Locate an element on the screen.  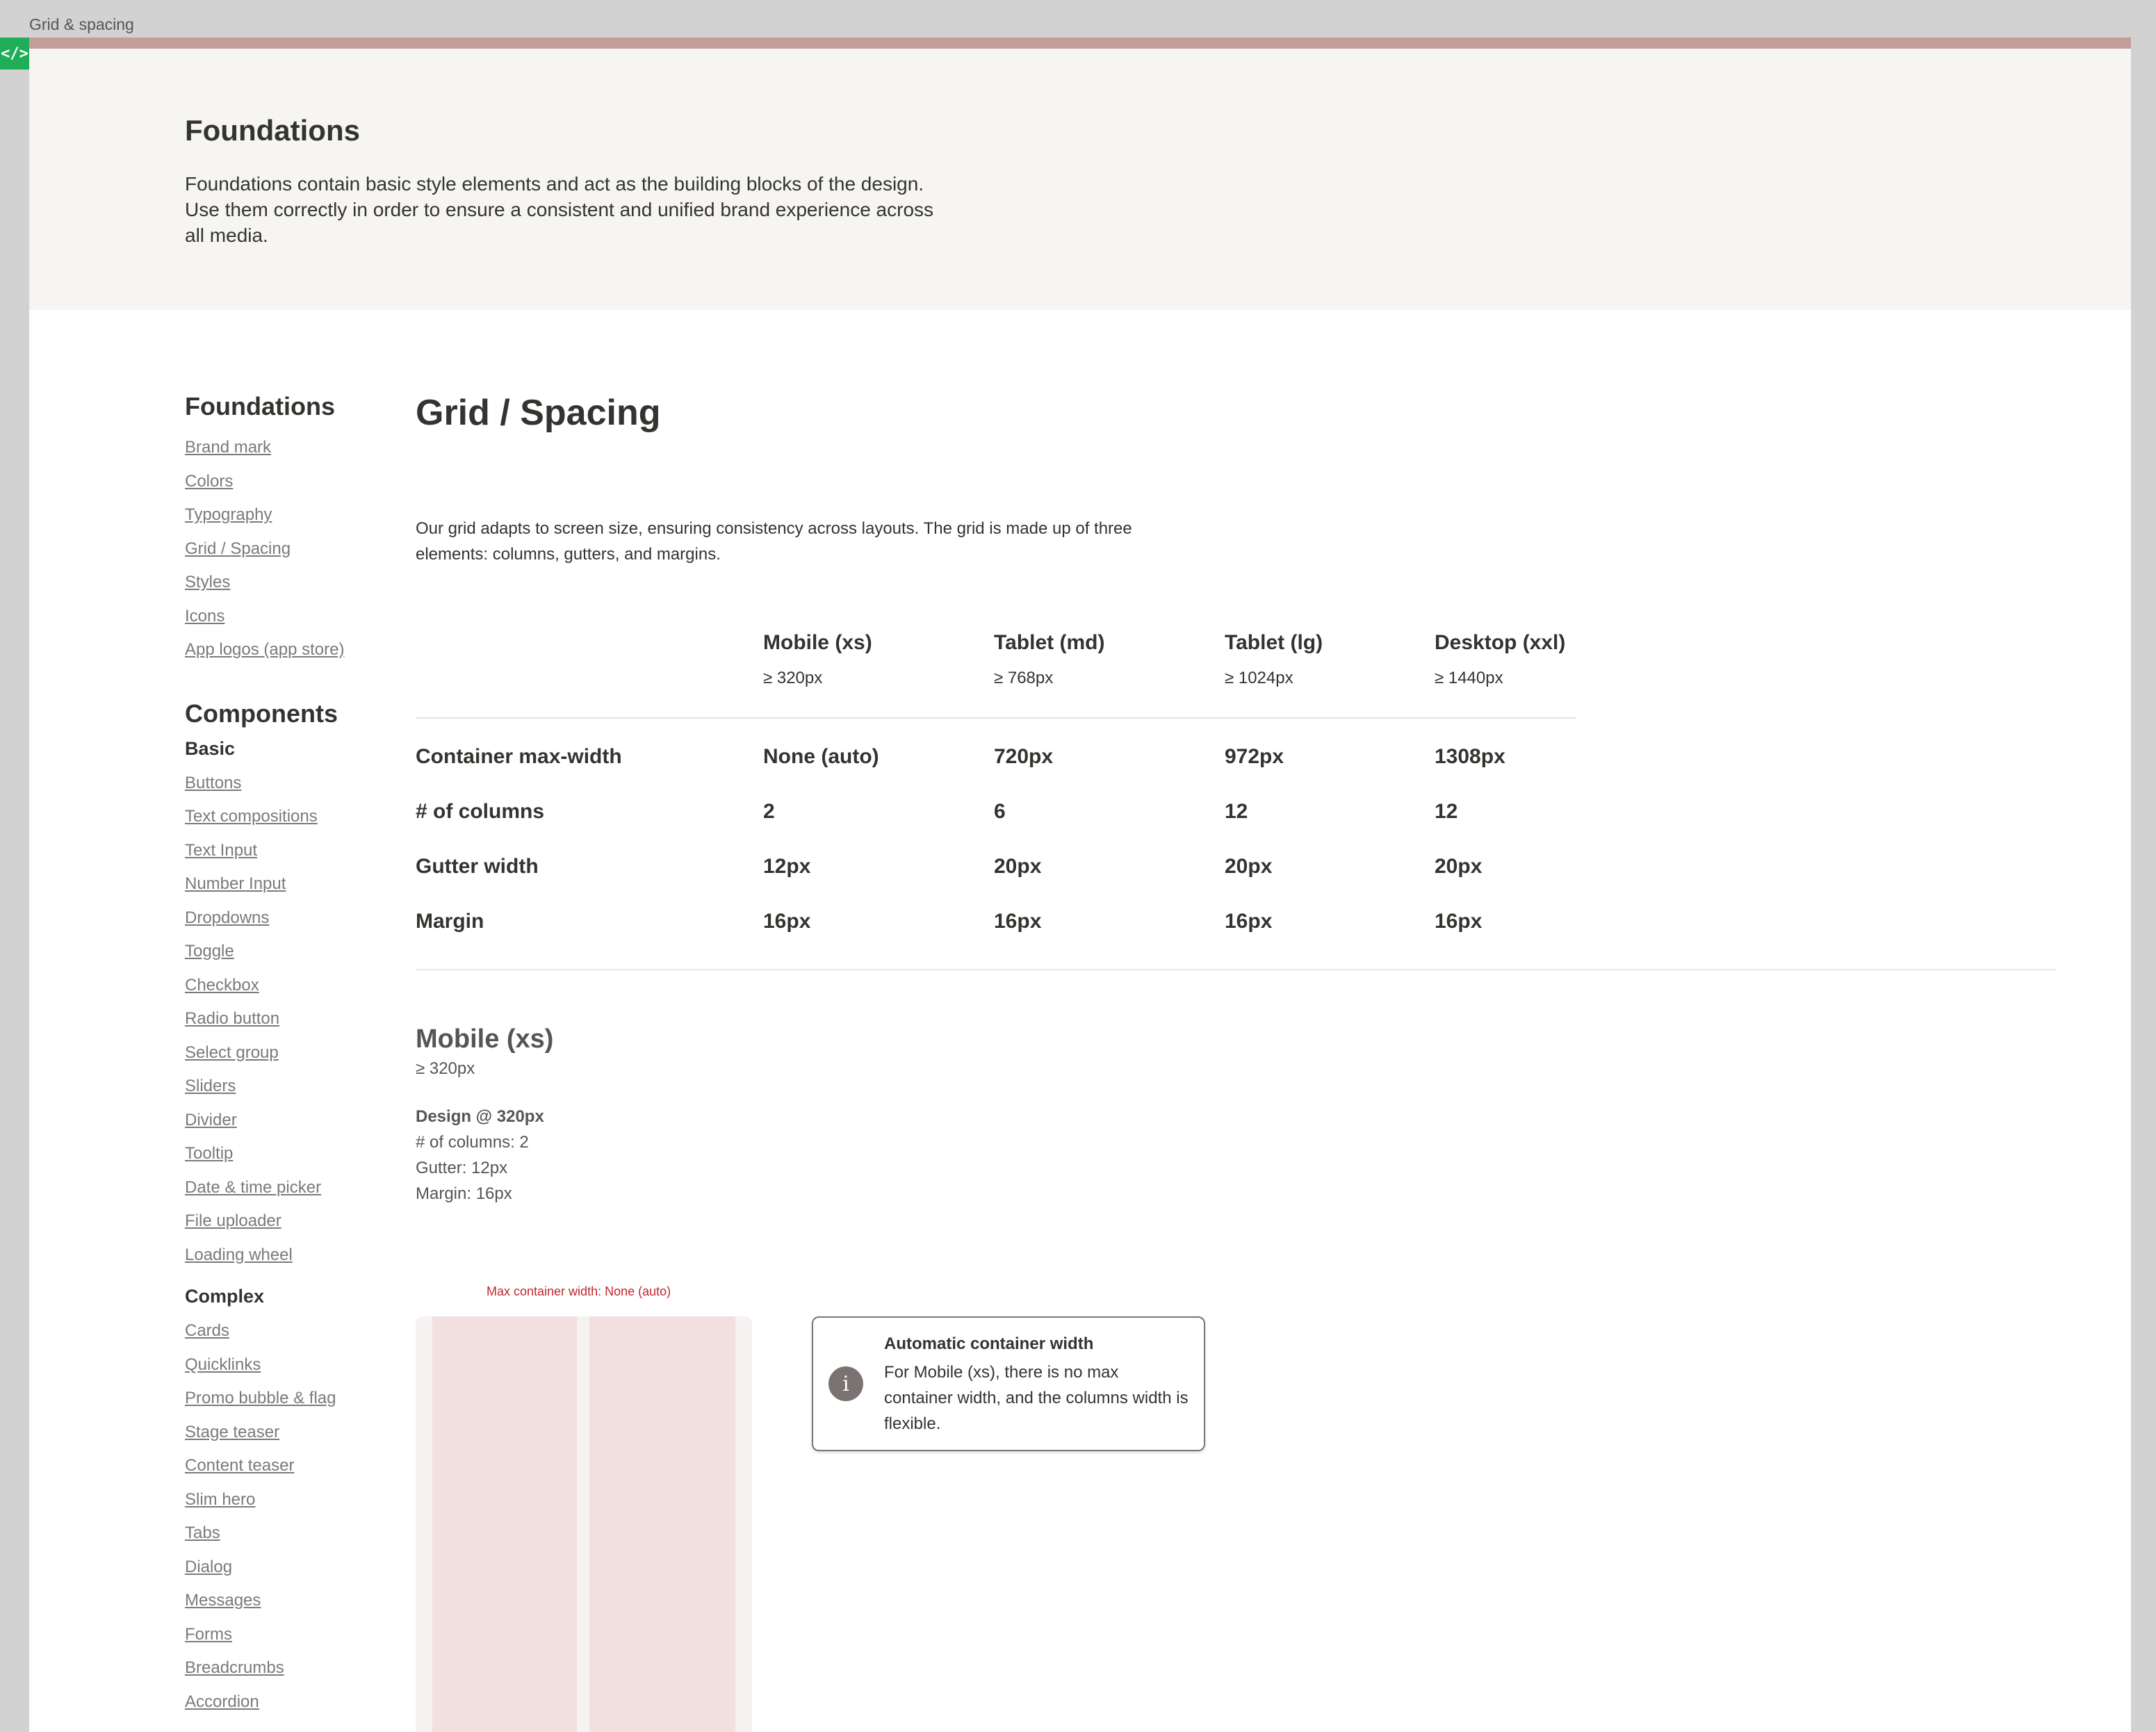
mobile-section-subtitle: ≥ 320px is located at coordinates (445, 1068).